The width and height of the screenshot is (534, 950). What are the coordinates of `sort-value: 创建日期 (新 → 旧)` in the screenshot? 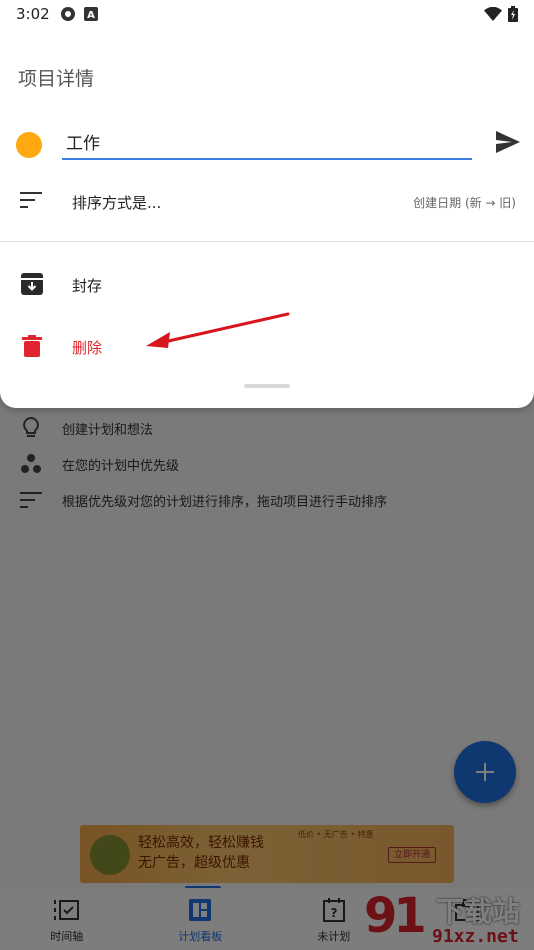 It's located at (464, 203).